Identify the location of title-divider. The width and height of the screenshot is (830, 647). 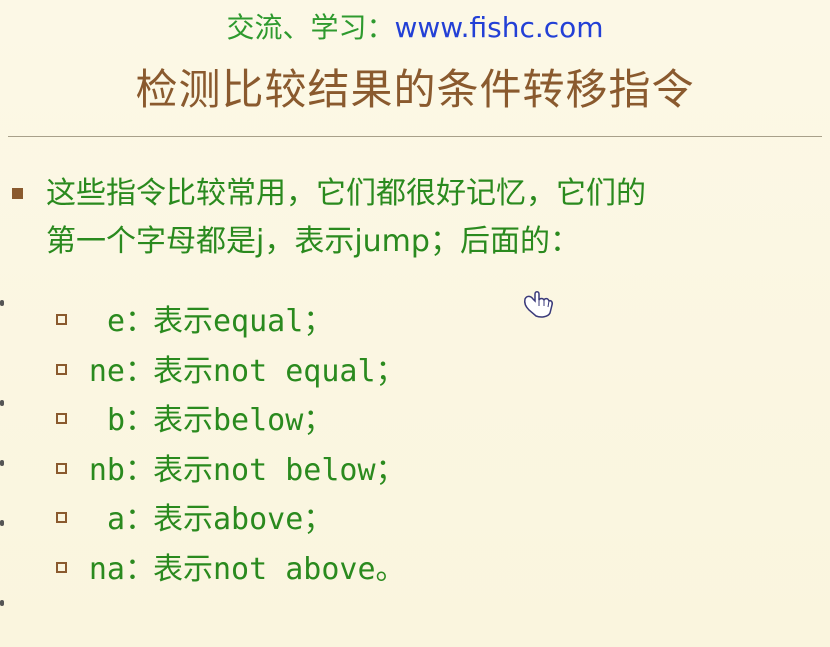
(415, 136).